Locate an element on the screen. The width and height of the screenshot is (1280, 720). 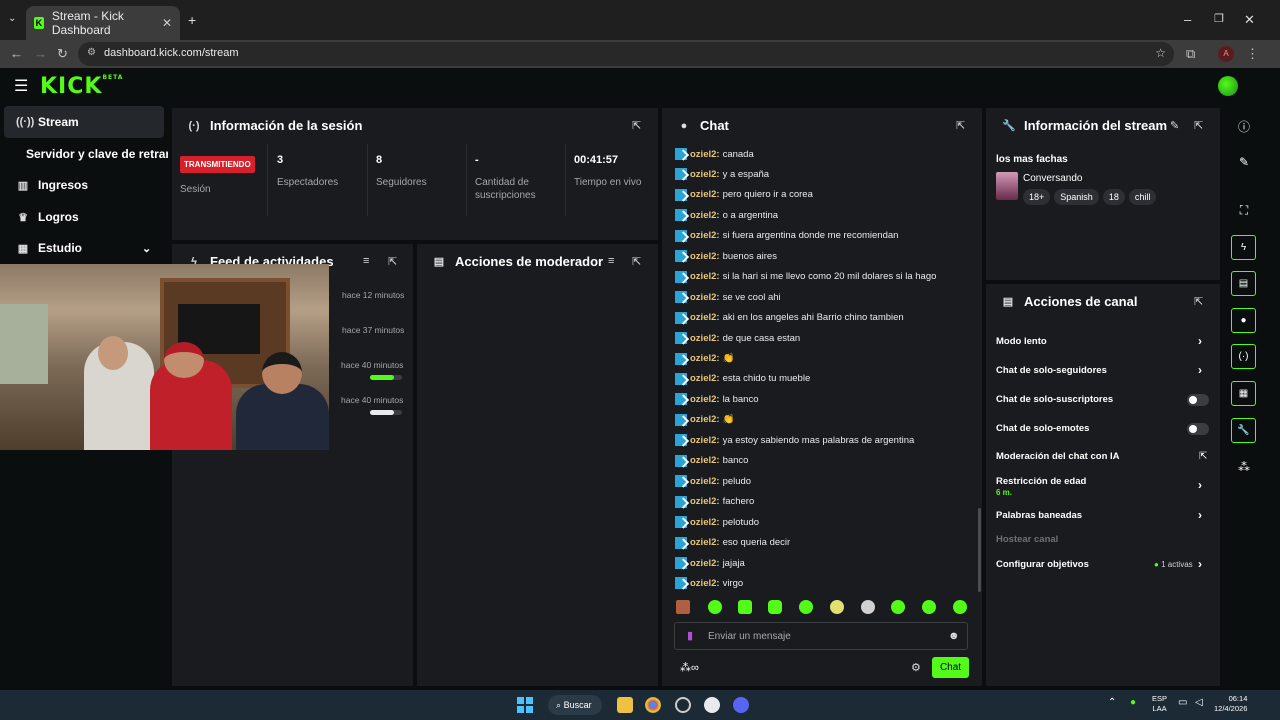
rail-channel-actions-button: ▦ is located at coordinates (1243, 393).